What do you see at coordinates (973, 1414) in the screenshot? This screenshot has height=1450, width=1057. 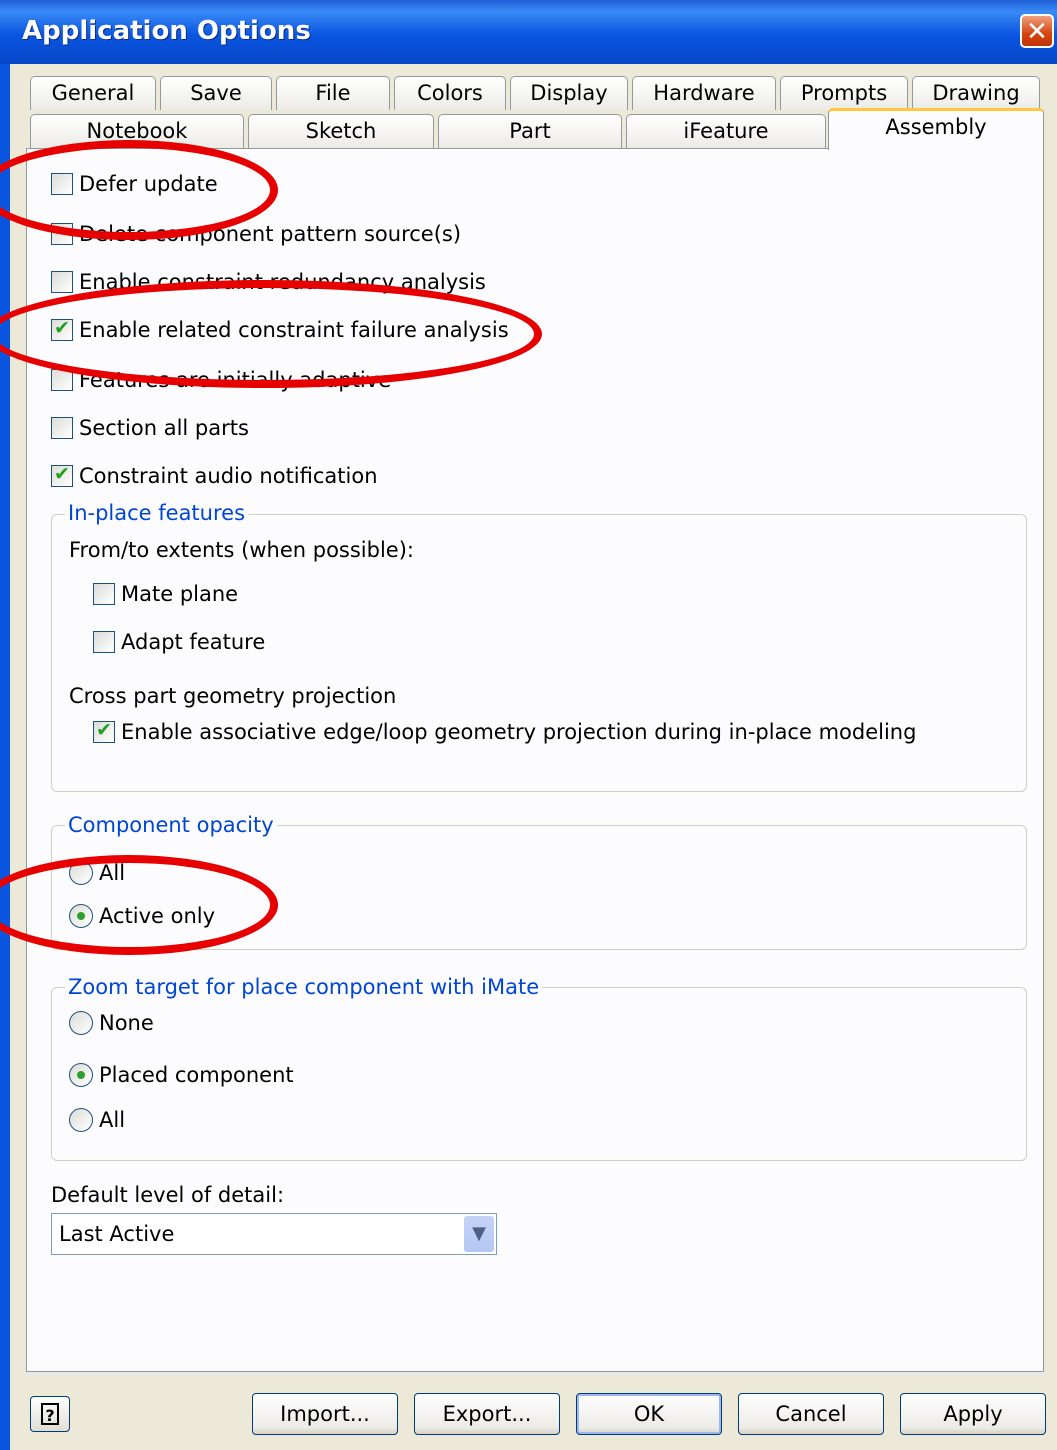 I see `apply-button: Apply` at bounding box center [973, 1414].